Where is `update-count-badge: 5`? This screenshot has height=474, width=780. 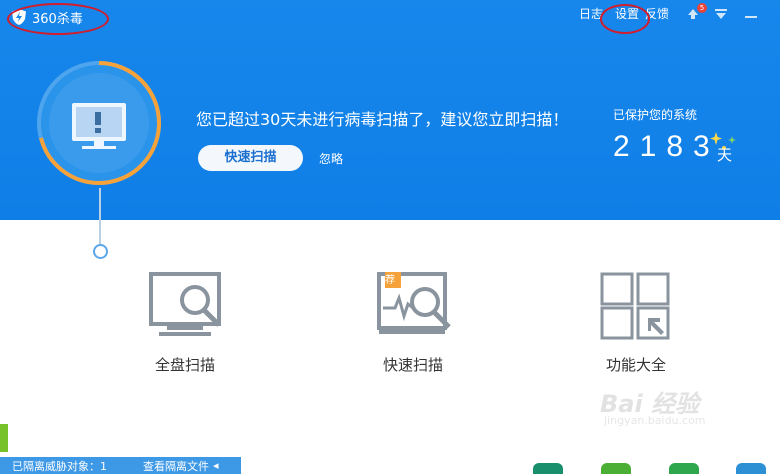 update-count-badge: 5 is located at coordinates (702, 8).